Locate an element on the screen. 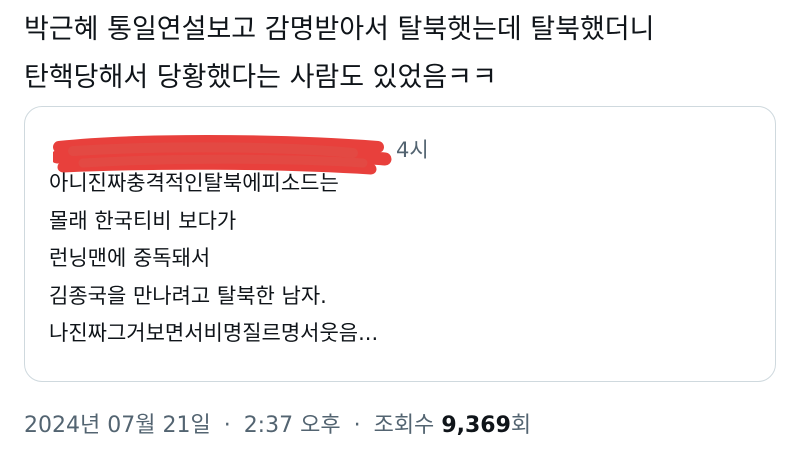  tweet-time: 2:37 오후 is located at coordinates (292, 425).